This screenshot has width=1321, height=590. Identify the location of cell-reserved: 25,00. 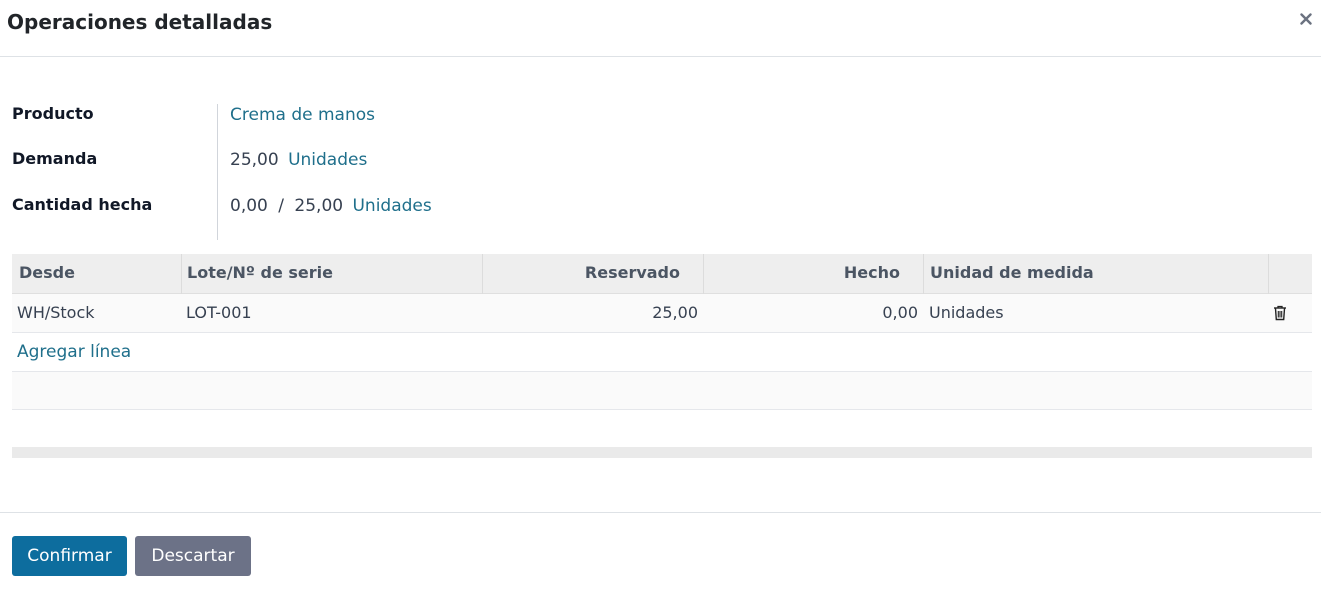
(675, 313).